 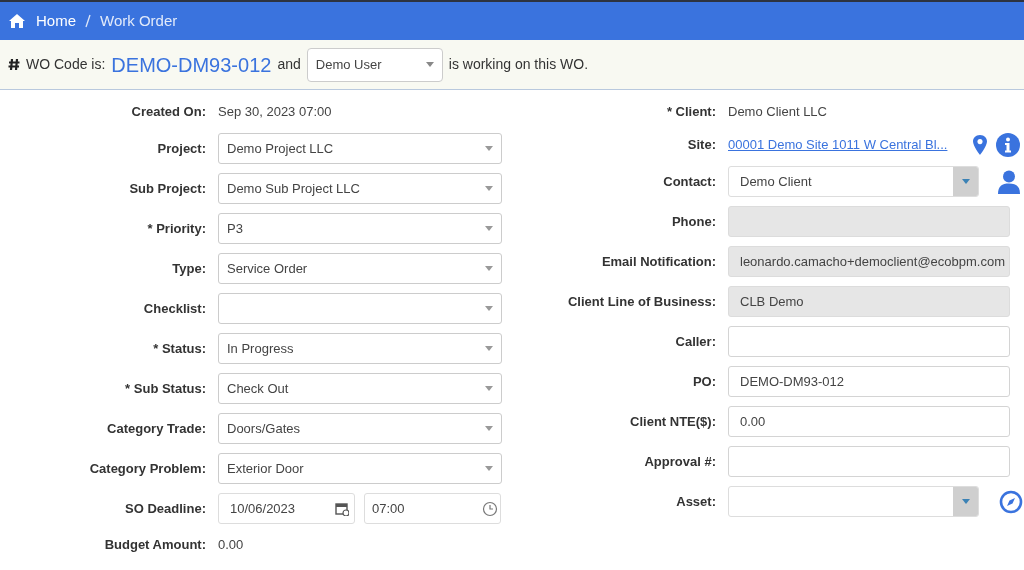 I want to click on map-pin-icon, so click(x=980, y=145).